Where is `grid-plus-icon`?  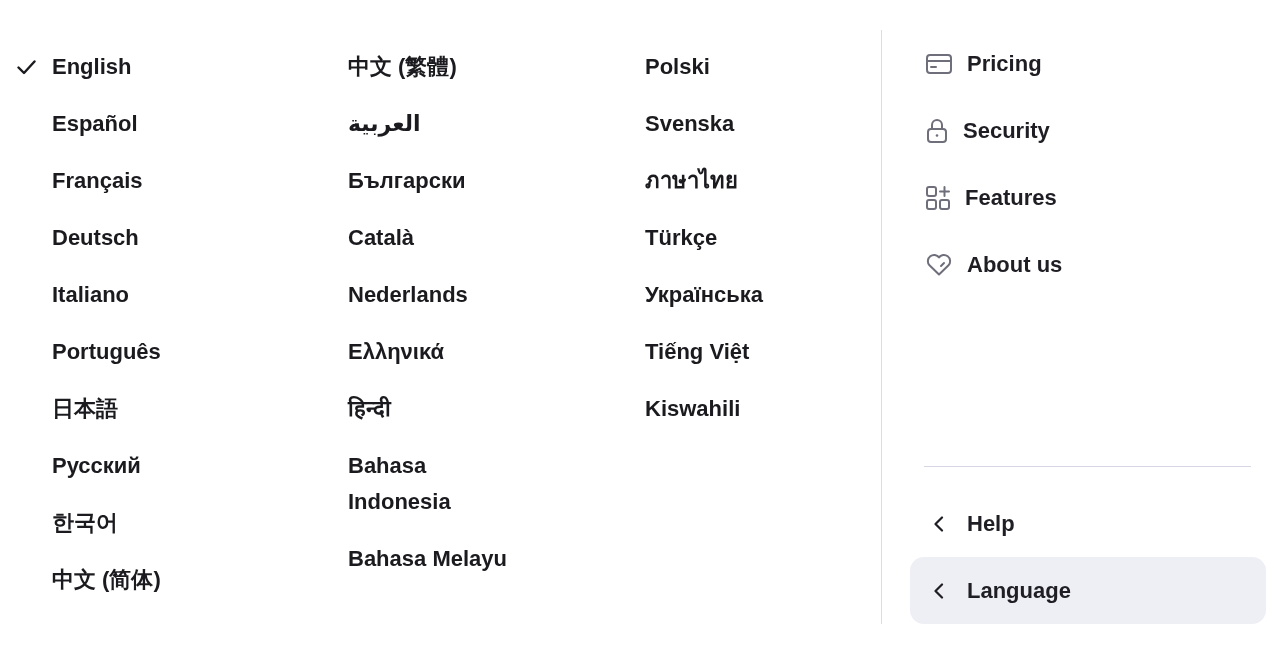 grid-plus-icon is located at coordinates (938, 197).